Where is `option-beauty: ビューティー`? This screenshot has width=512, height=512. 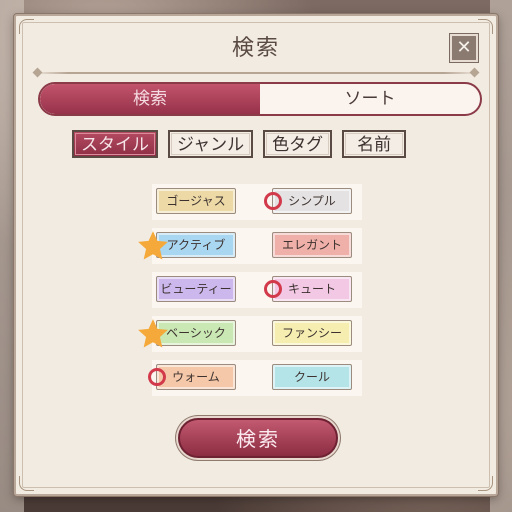
option-beauty: ビューティー is located at coordinates (196, 289).